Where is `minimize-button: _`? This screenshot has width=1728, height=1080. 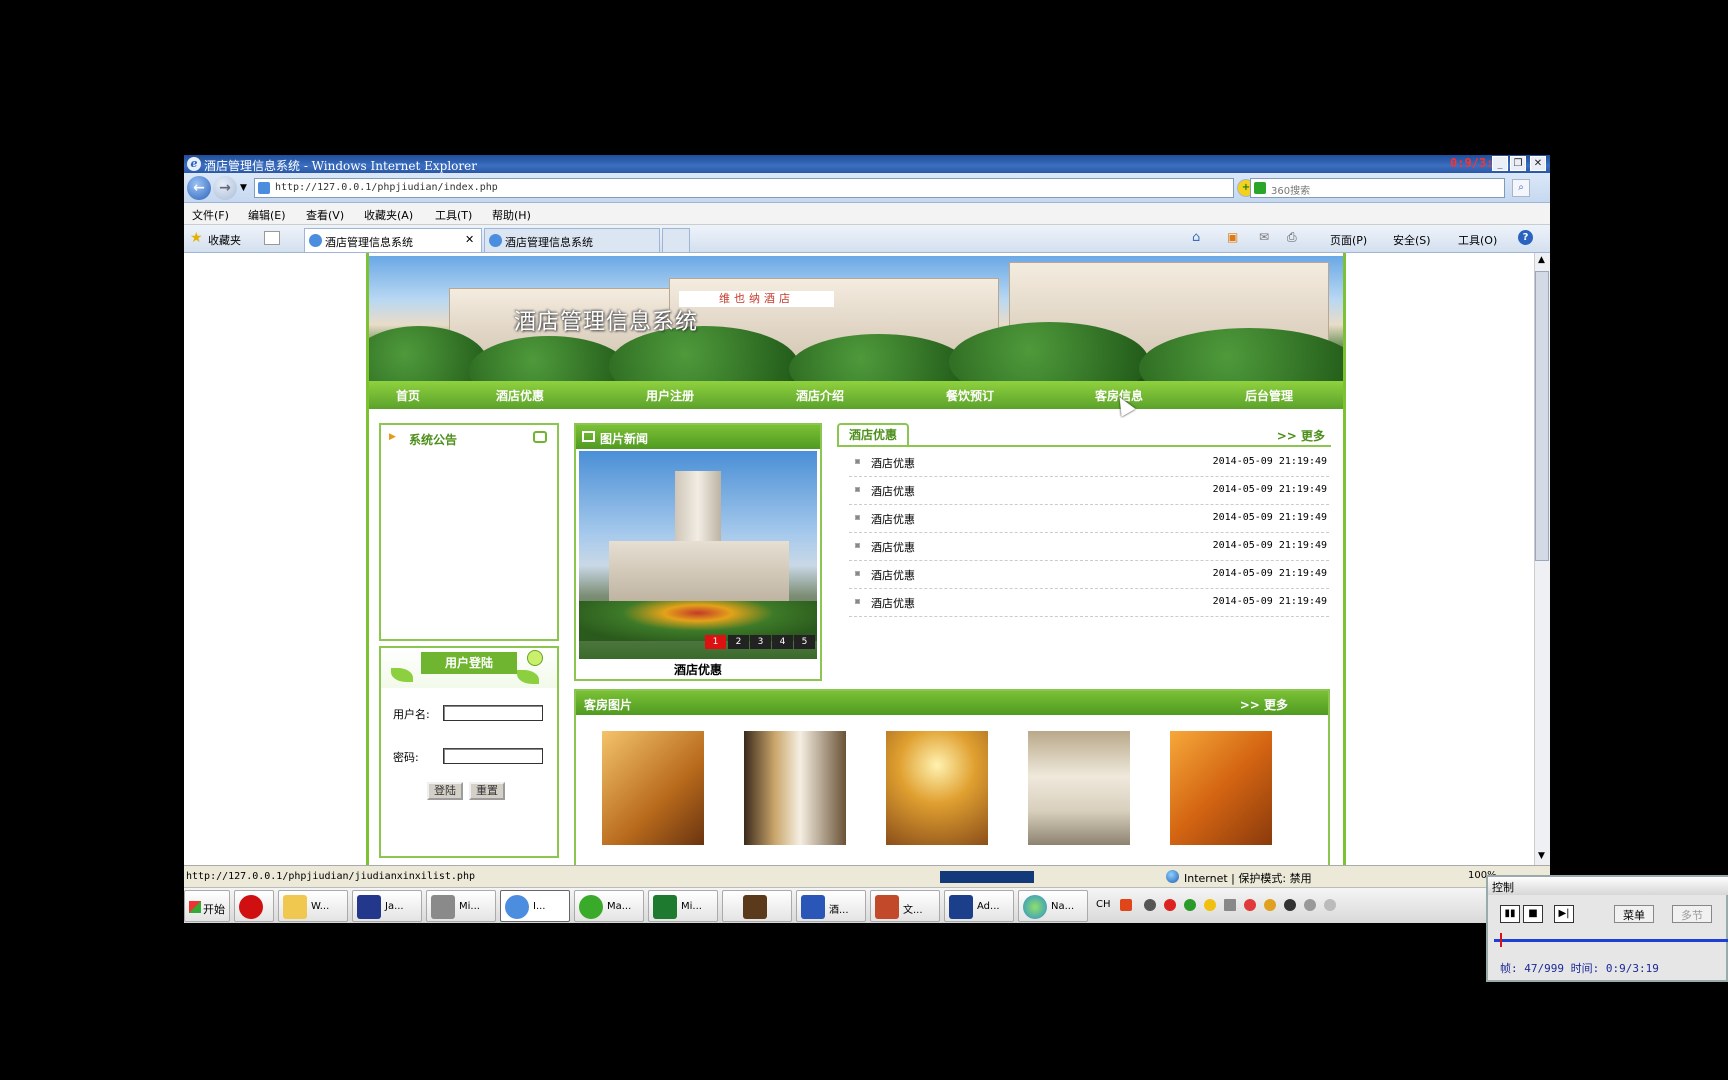
minimize-button: _ is located at coordinates (1500, 163).